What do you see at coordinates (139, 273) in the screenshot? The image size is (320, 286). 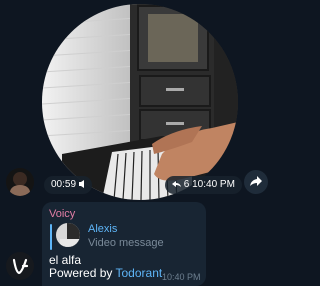 I see `todorant-link: Todorant` at bounding box center [139, 273].